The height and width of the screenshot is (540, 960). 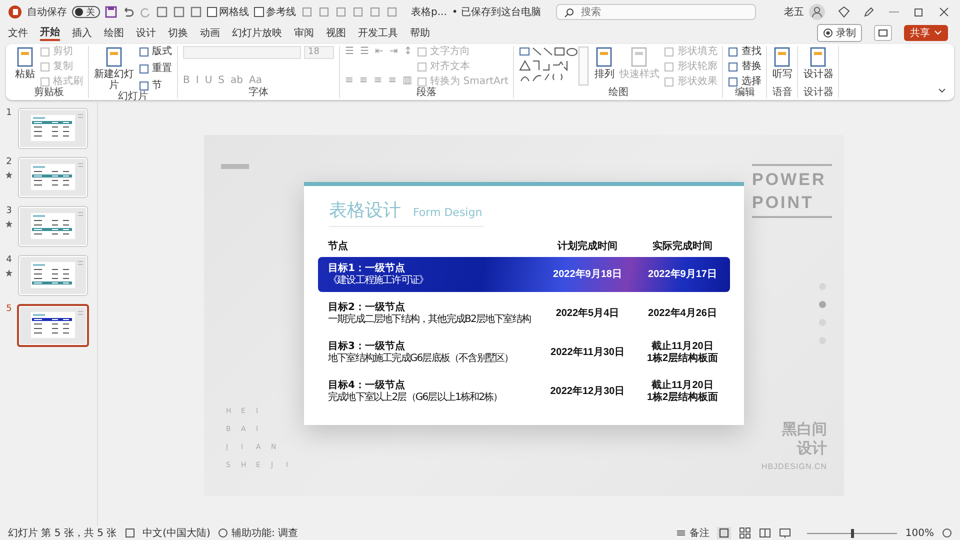 What do you see at coordinates (50, 32) in the screenshot?
I see `ribbon-tab: 开始` at bounding box center [50, 32].